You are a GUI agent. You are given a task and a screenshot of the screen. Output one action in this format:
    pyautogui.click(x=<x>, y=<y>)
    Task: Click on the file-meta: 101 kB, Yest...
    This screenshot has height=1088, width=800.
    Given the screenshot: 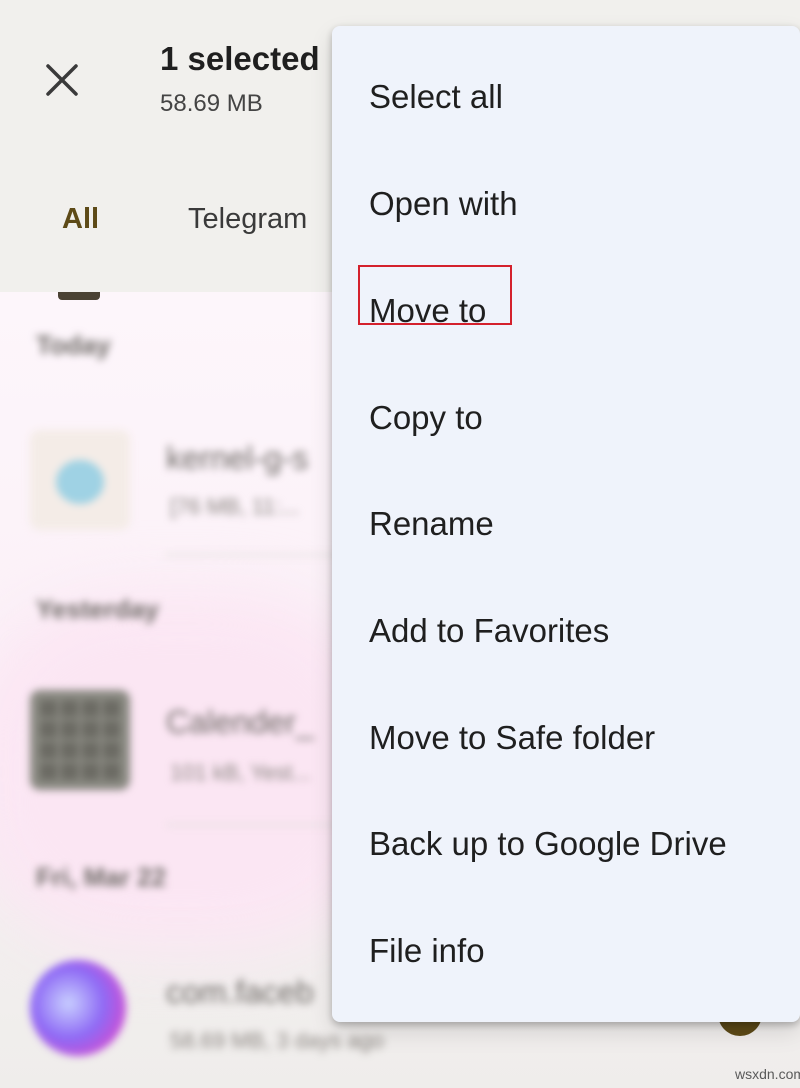 What is the action you would take?
    pyautogui.click(x=240, y=772)
    